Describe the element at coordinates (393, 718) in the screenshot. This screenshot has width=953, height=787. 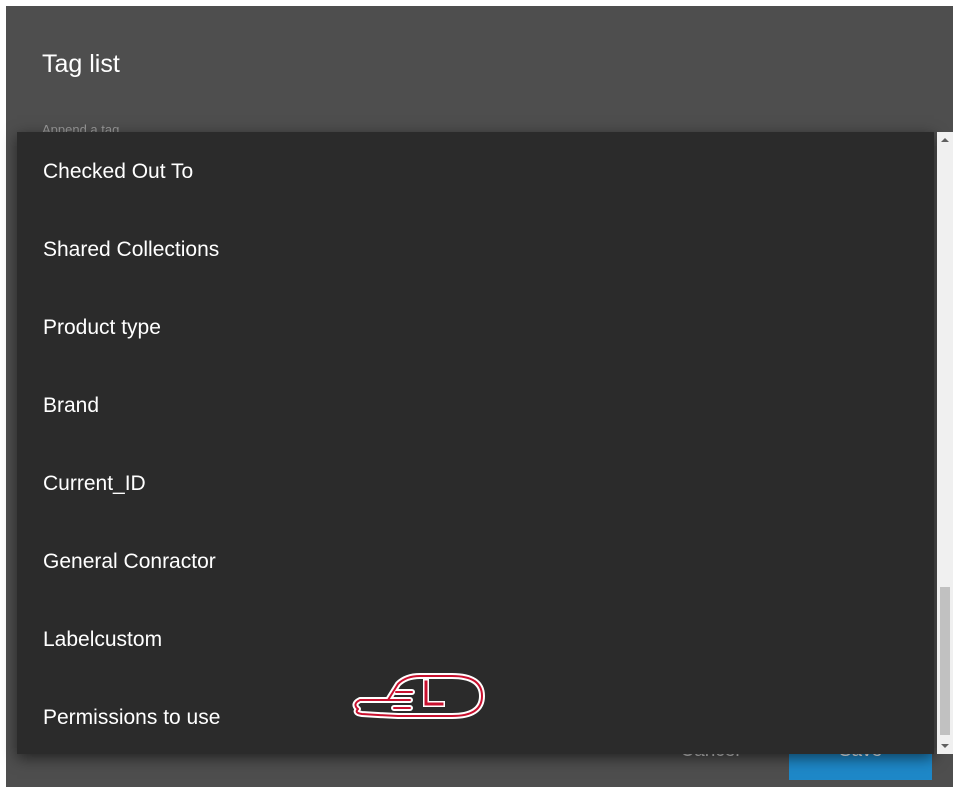
I see `dropdown-option-permissions-to-use: Permissions to use` at that location.